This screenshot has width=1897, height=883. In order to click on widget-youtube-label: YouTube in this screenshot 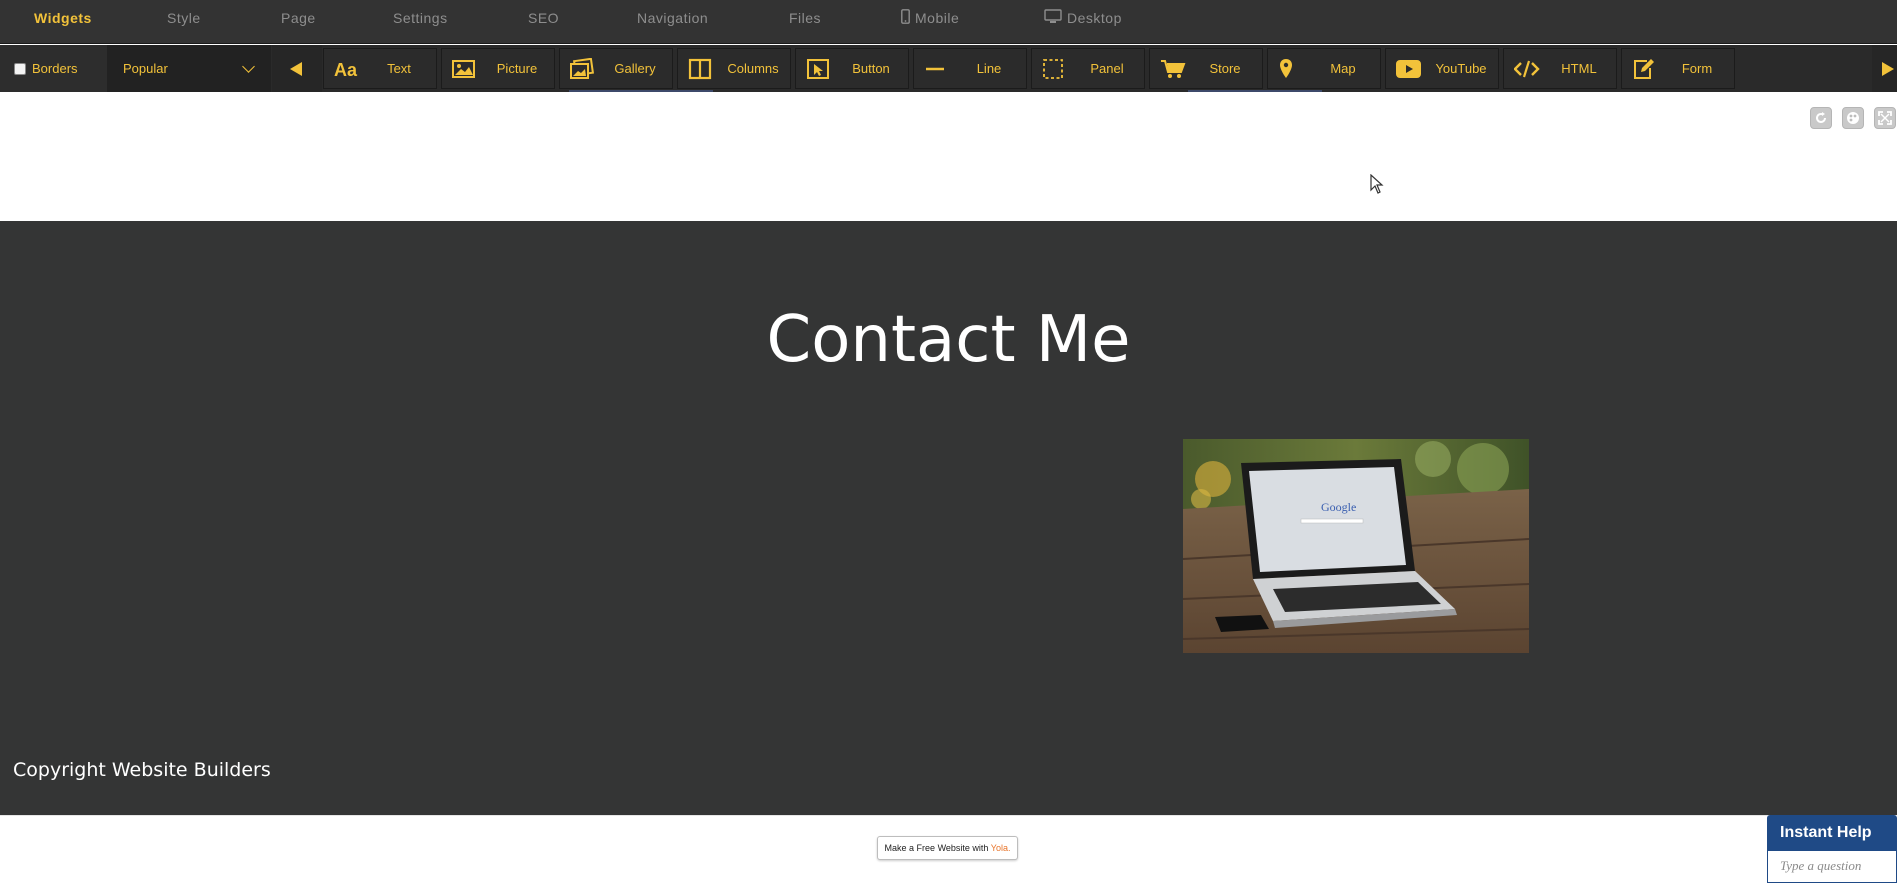, I will do `click(1461, 68)`.